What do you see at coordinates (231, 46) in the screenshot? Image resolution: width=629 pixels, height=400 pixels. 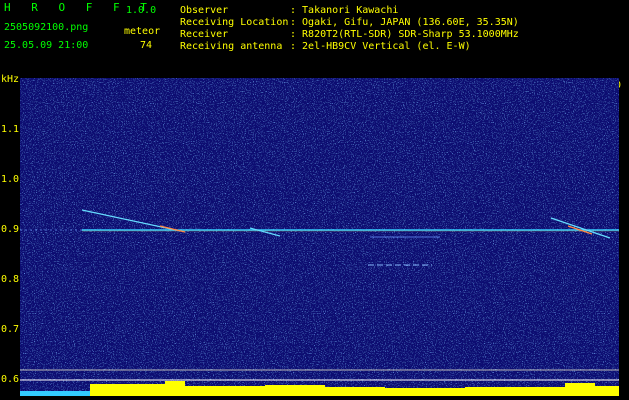 I see `info-antenna-key: Receiving antenna` at bounding box center [231, 46].